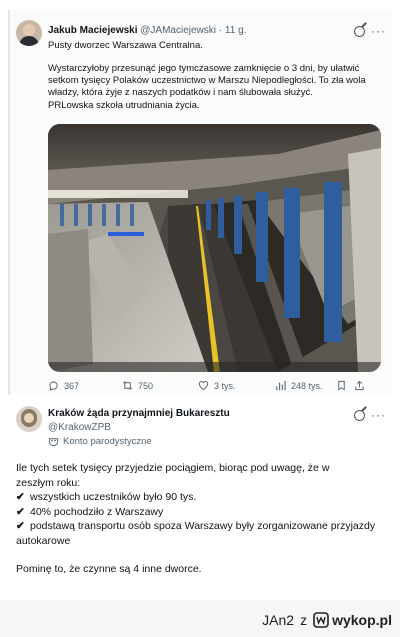 Image resolution: width=400 pixels, height=637 pixels. I want to click on author-handle: @JAMaciejewski, so click(178, 30).